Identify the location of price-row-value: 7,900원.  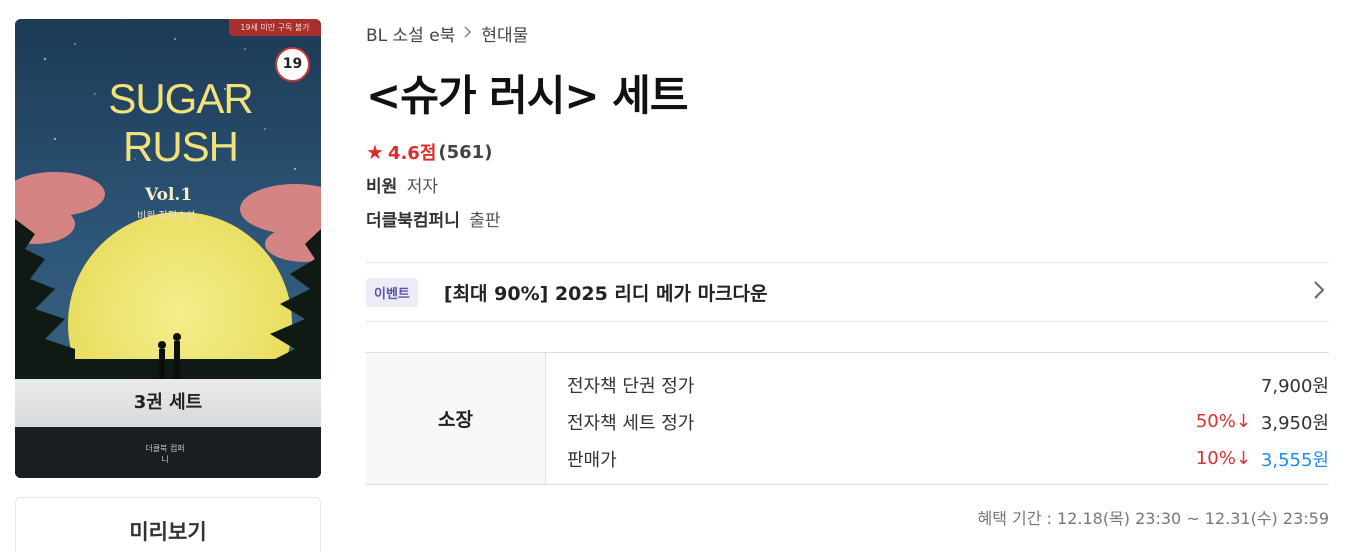
(1294, 386).